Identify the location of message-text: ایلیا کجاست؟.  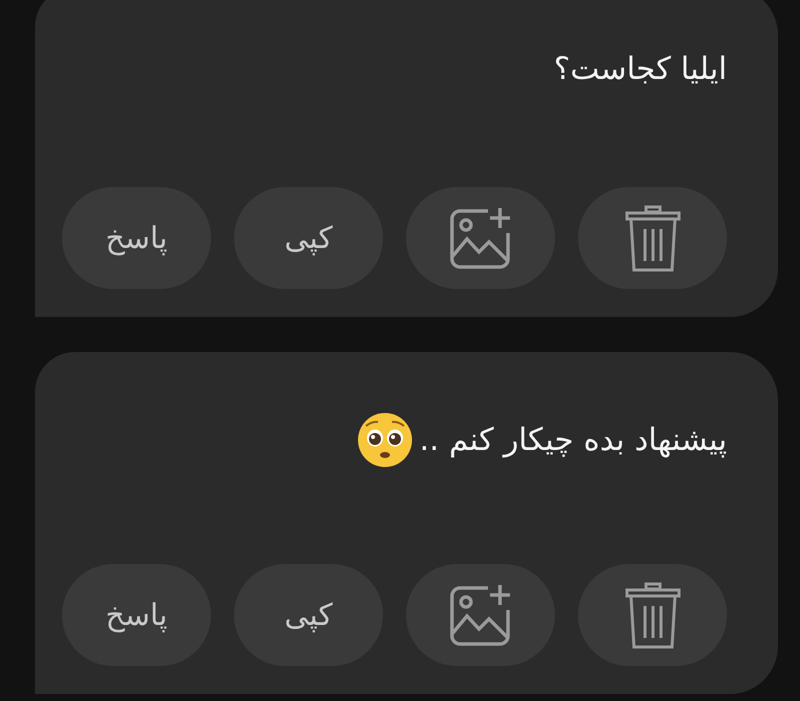
(640, 69).